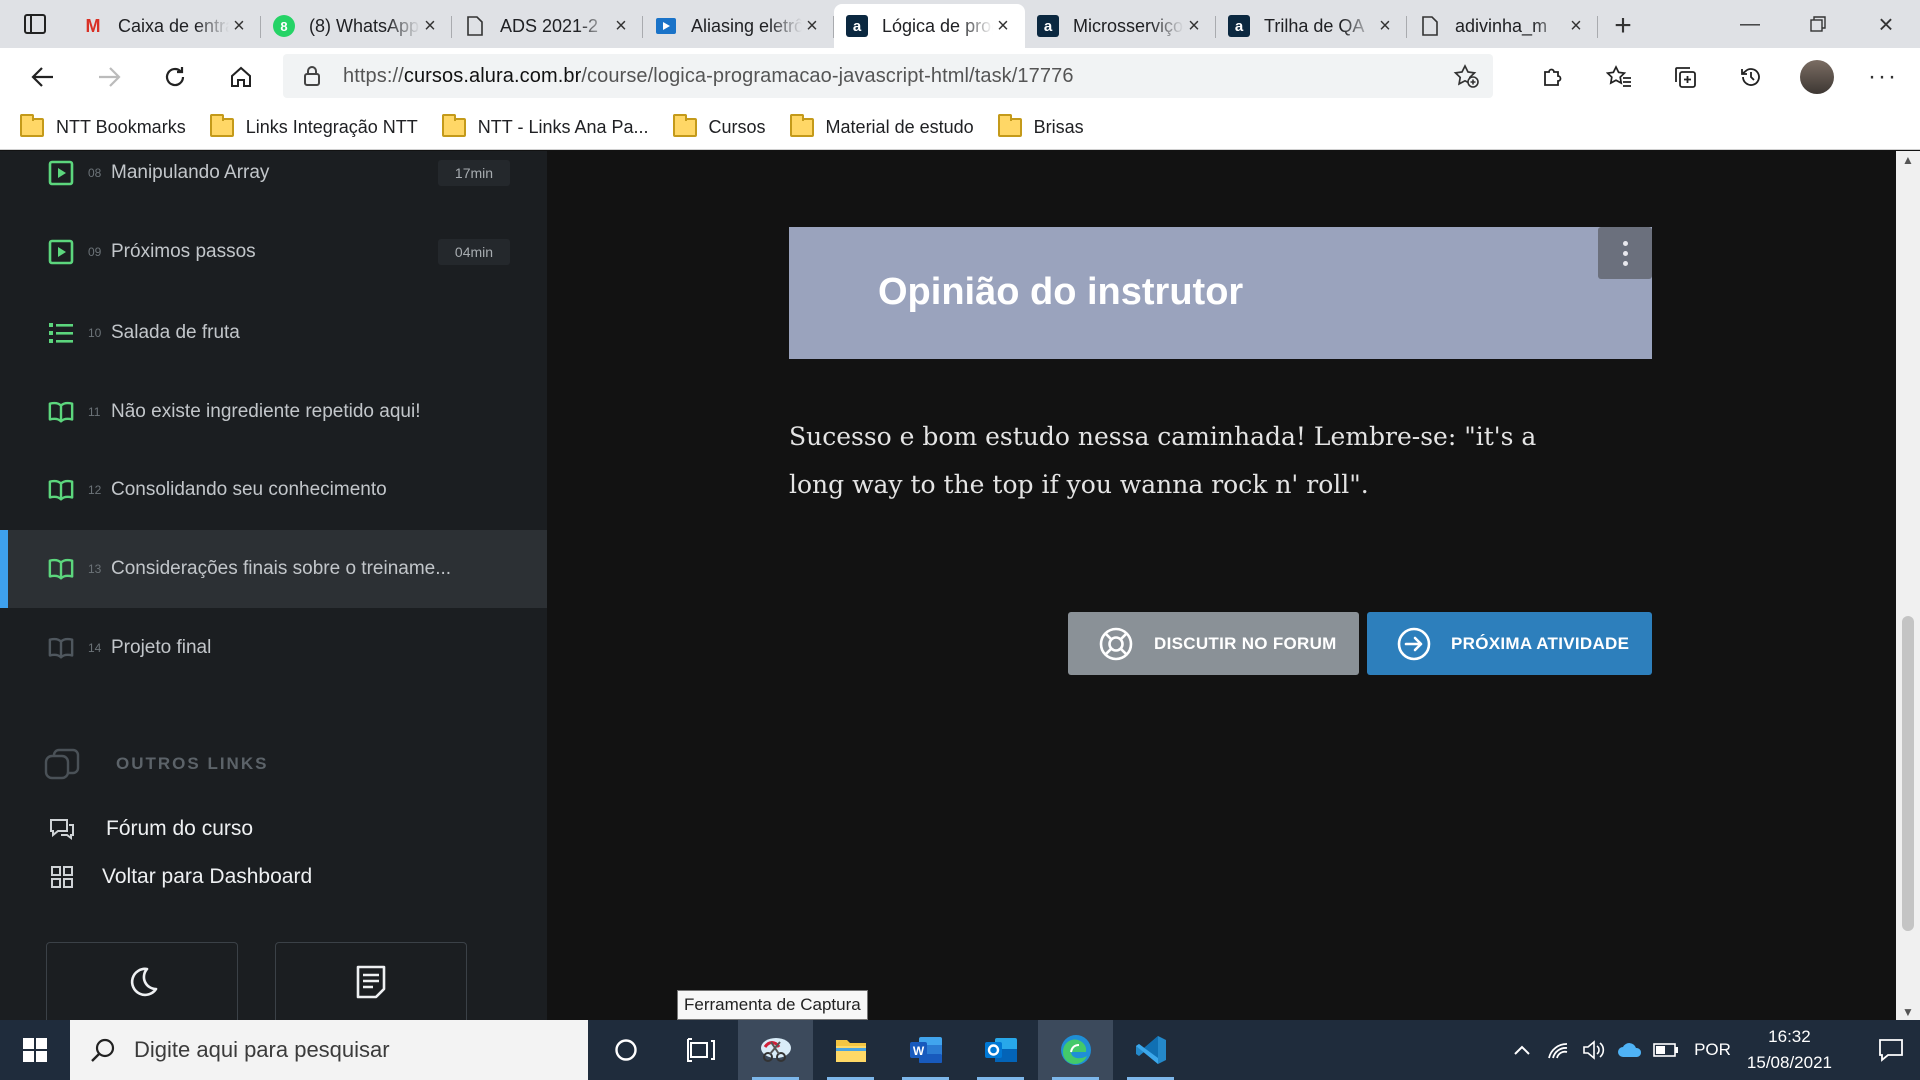 The height and width of the screenshot is (1080, 1920). Describe the element at coordinates (207, 876) in the screenshot. I see `back-to-dashboard-label: Voltar para Dashboard` at that location.